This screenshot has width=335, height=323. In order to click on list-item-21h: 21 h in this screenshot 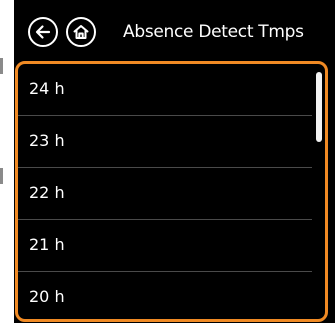, I will do `click(165, 246)`.